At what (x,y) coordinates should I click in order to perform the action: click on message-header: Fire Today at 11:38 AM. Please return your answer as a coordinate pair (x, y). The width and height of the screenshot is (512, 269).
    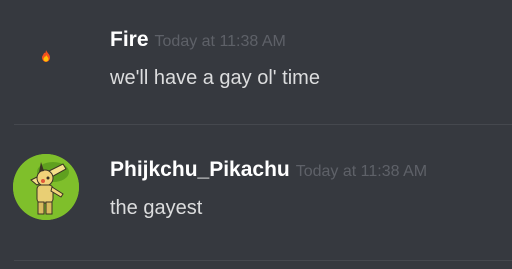
    Looking at the image, I should click on (198, 40).